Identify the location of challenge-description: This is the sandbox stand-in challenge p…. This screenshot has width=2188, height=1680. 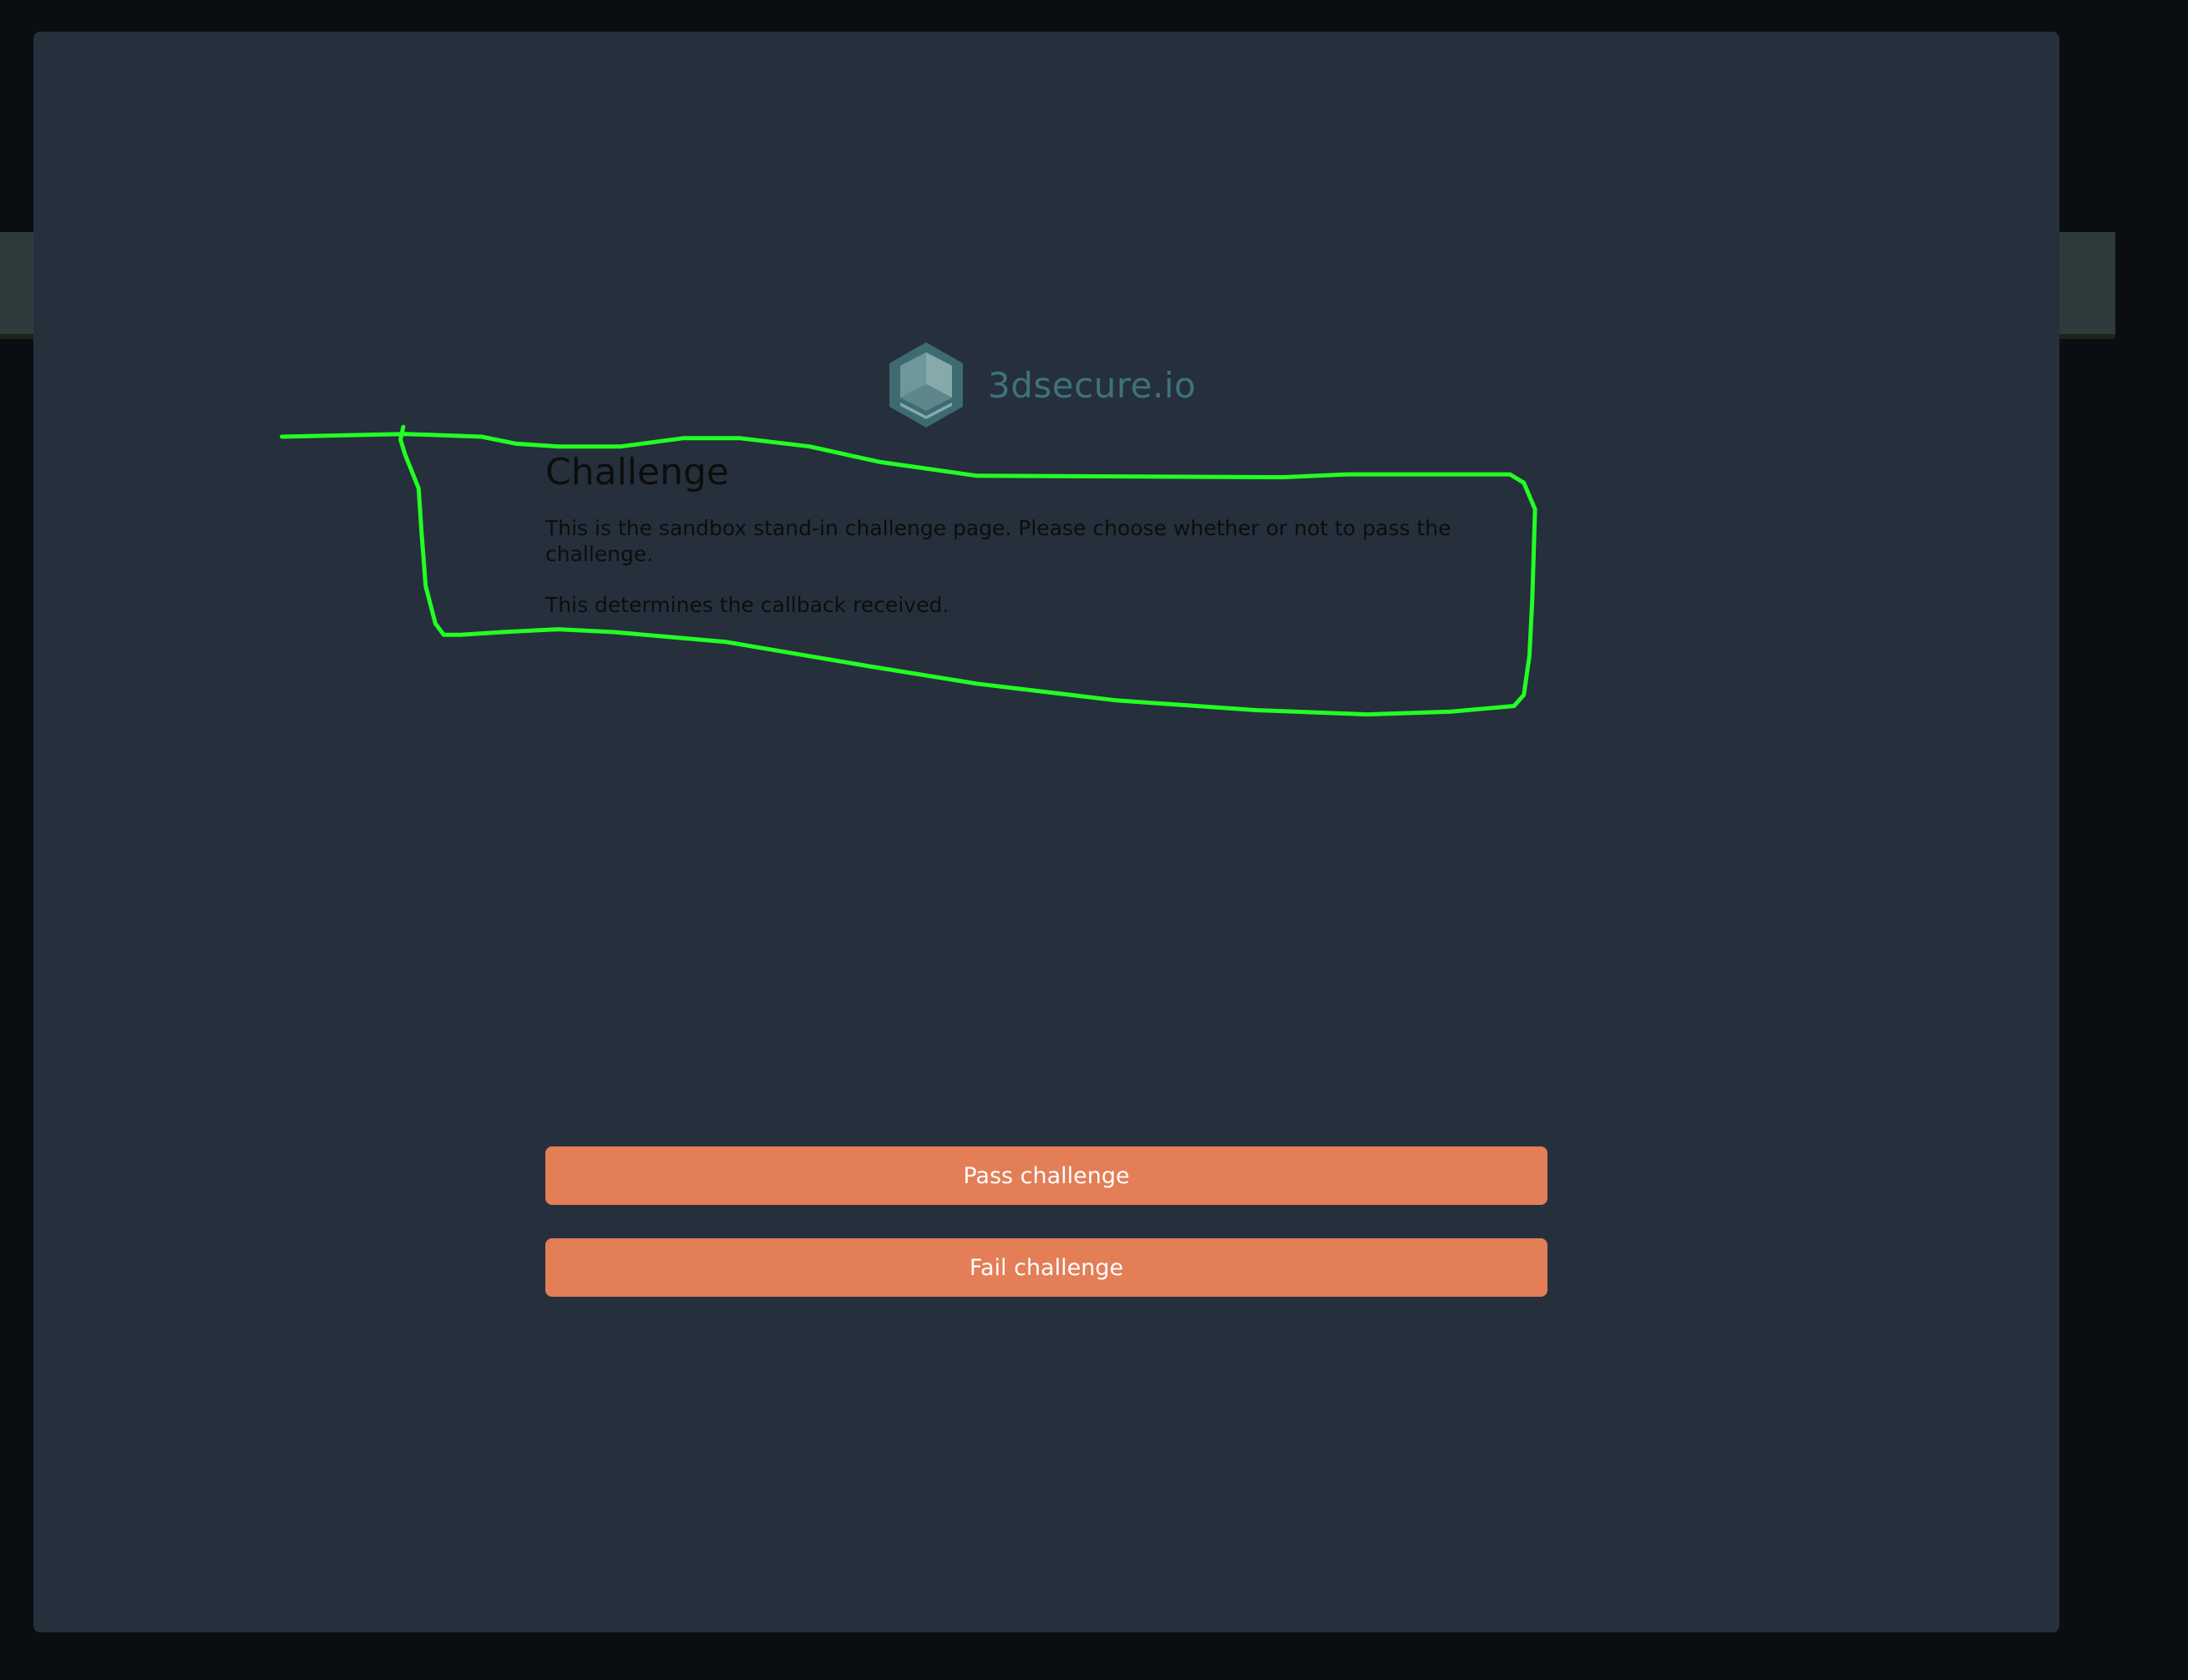
(998, 541).